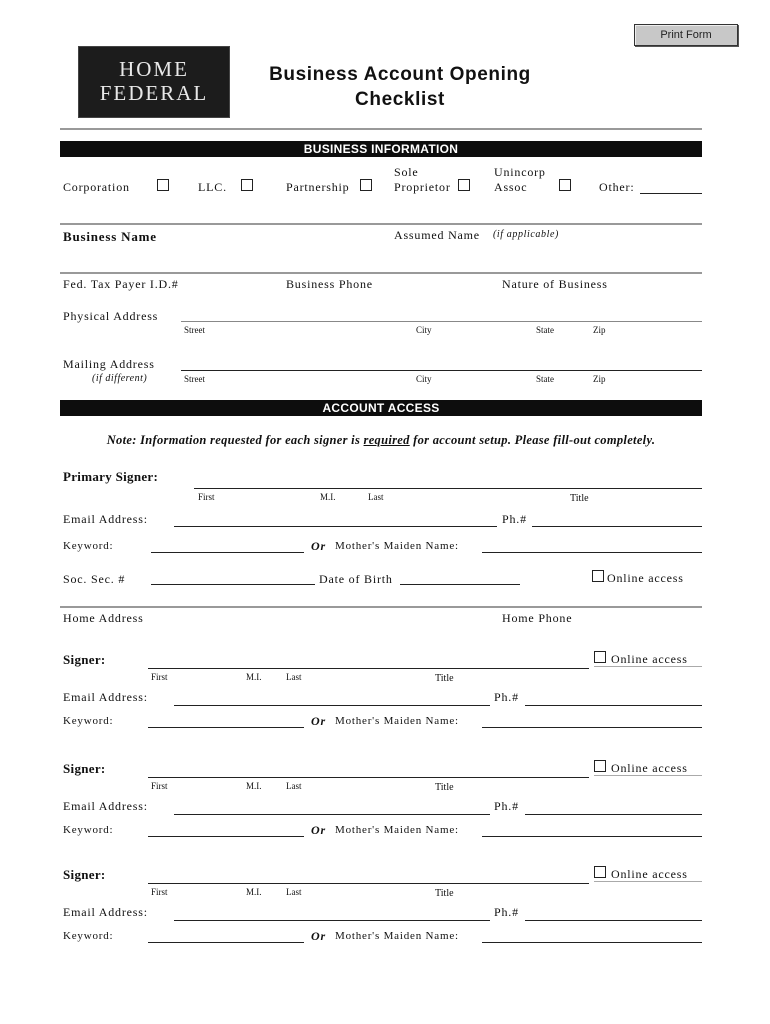 The image size is (770, 1024). What do you see at coordinates (520, 172) in the screenshot?
I see `unincorp-assoc-label-1: Unincorp` at bounding box center [520, 172].